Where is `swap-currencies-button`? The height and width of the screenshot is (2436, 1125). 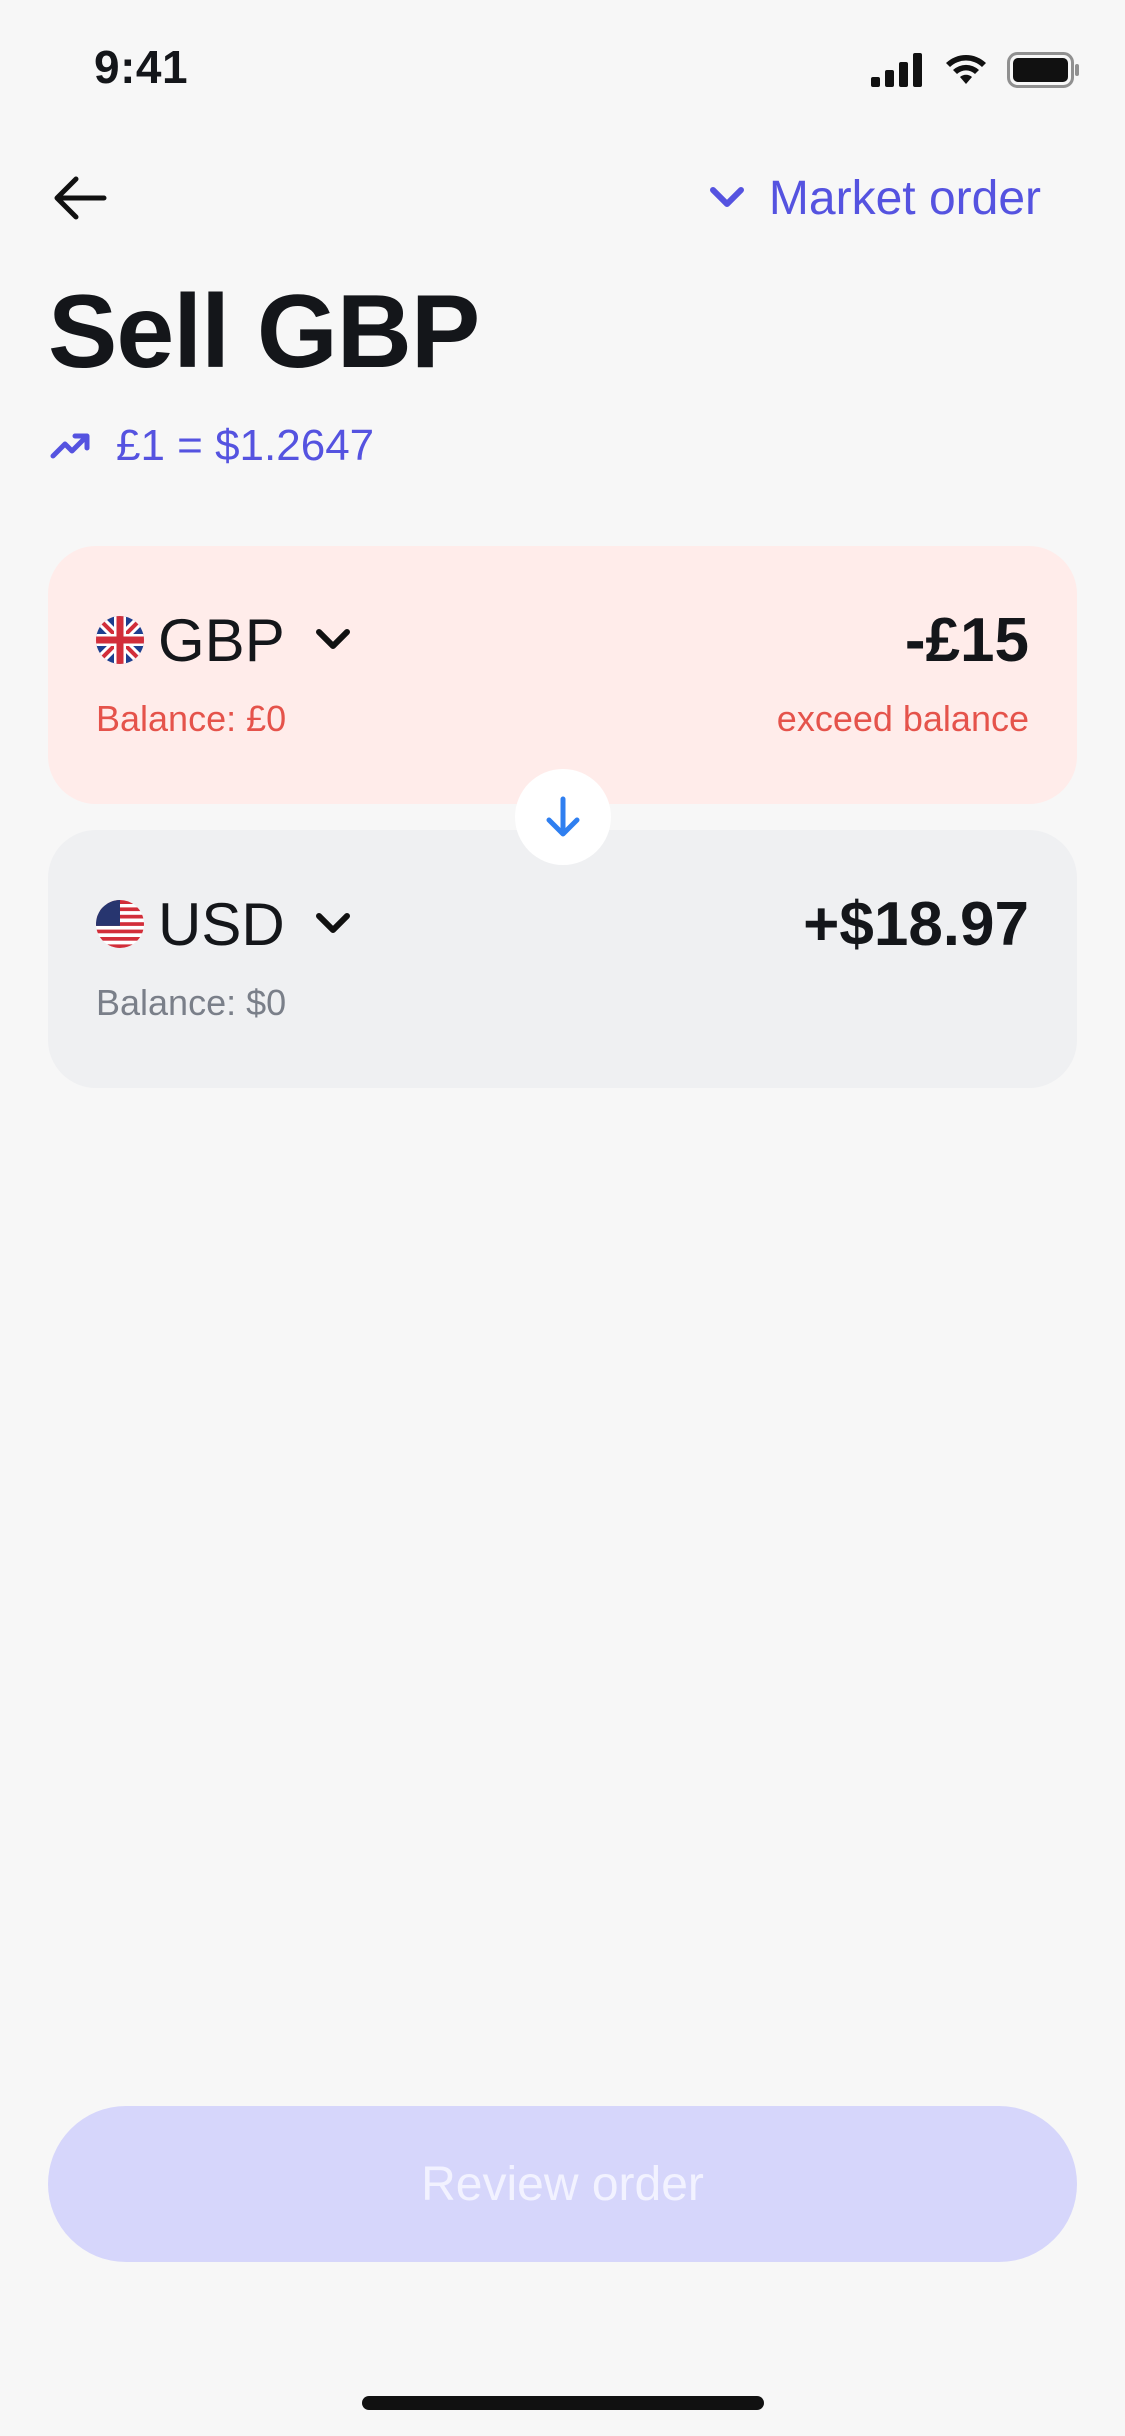
swap-currencies-button is located at coordinates (563, 817).